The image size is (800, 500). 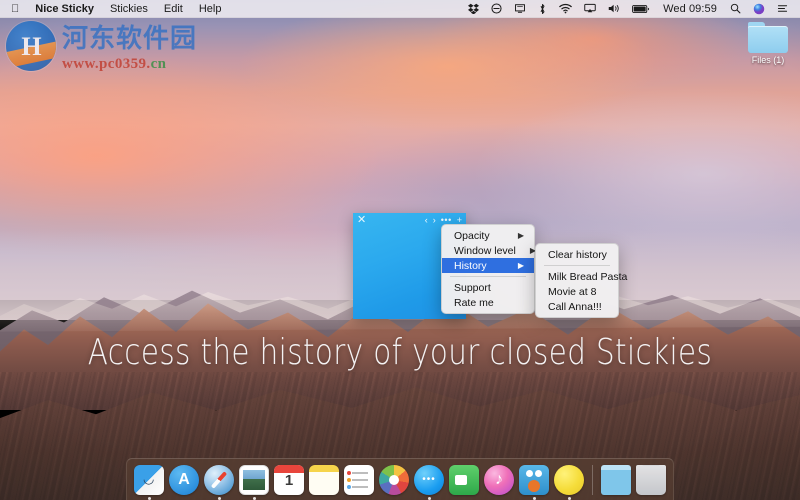 I want to click on calendar-icon: 1, so click(x=289, y=480).